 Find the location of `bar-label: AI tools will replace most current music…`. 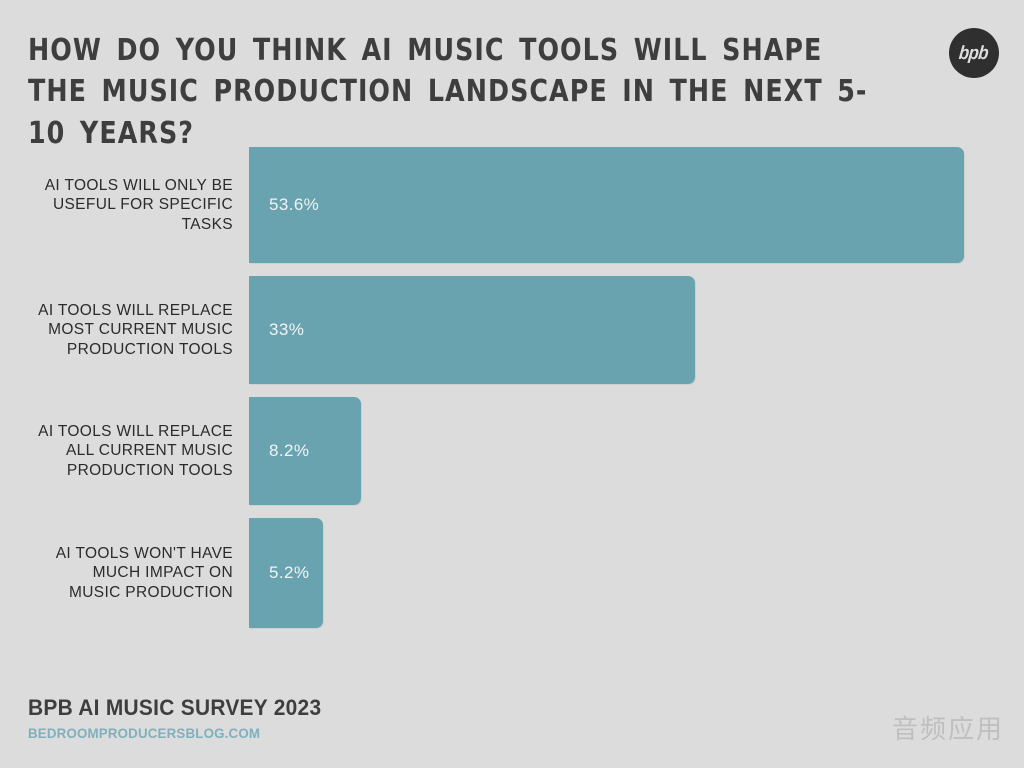

bar-label: AI tools will replace most current music… is located at coordinates (117, 330).